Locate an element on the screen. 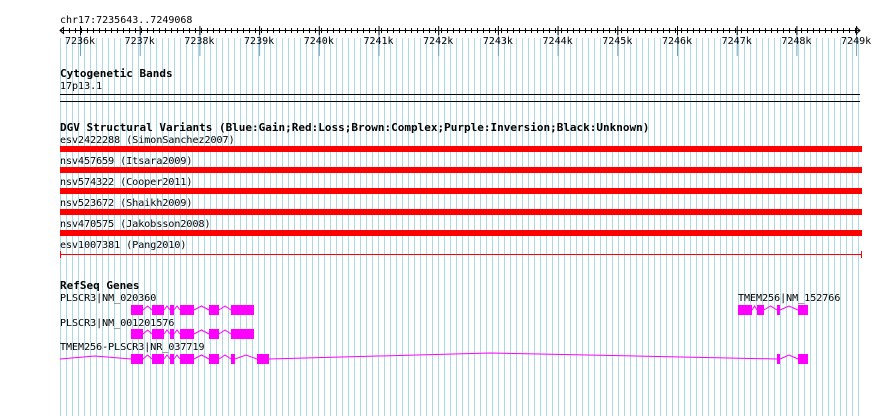  ruler-tick-label: 7239k is located at coordinates (259, 41).